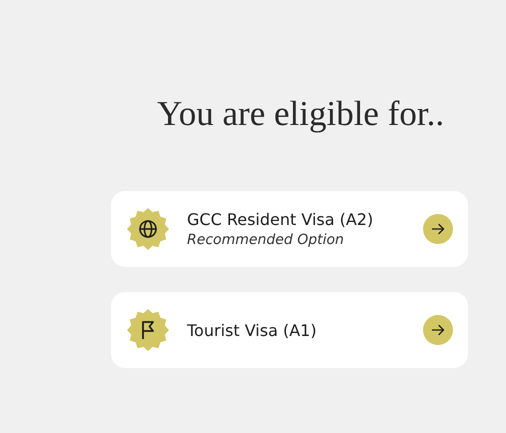 The width and height of the screenshot is (506, 433). Describe the element at coordinates (252, 330) in the screenshot. I see `visa-title: Tourist Visa (A1)` at that location.